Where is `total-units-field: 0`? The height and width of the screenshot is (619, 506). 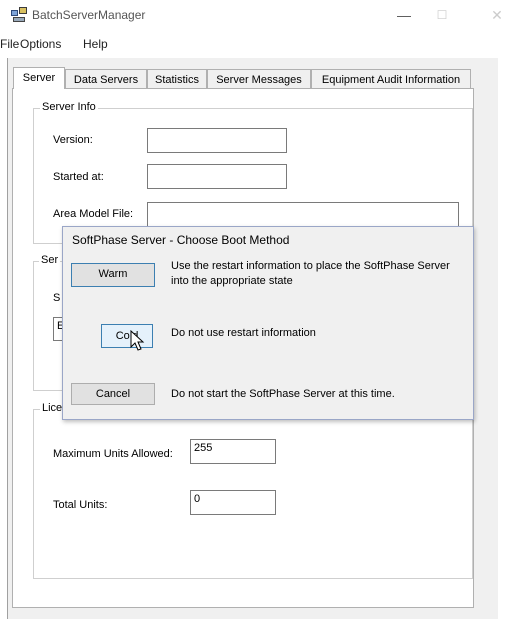
total-units-field: 0 is located at coordinates (233, 502).